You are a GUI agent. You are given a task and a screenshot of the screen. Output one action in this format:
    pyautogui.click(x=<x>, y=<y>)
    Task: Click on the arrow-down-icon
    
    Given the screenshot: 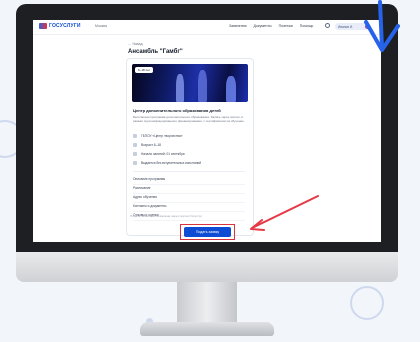 What is the action you would take?
    pyautogui.click(x=382, y=26)
    